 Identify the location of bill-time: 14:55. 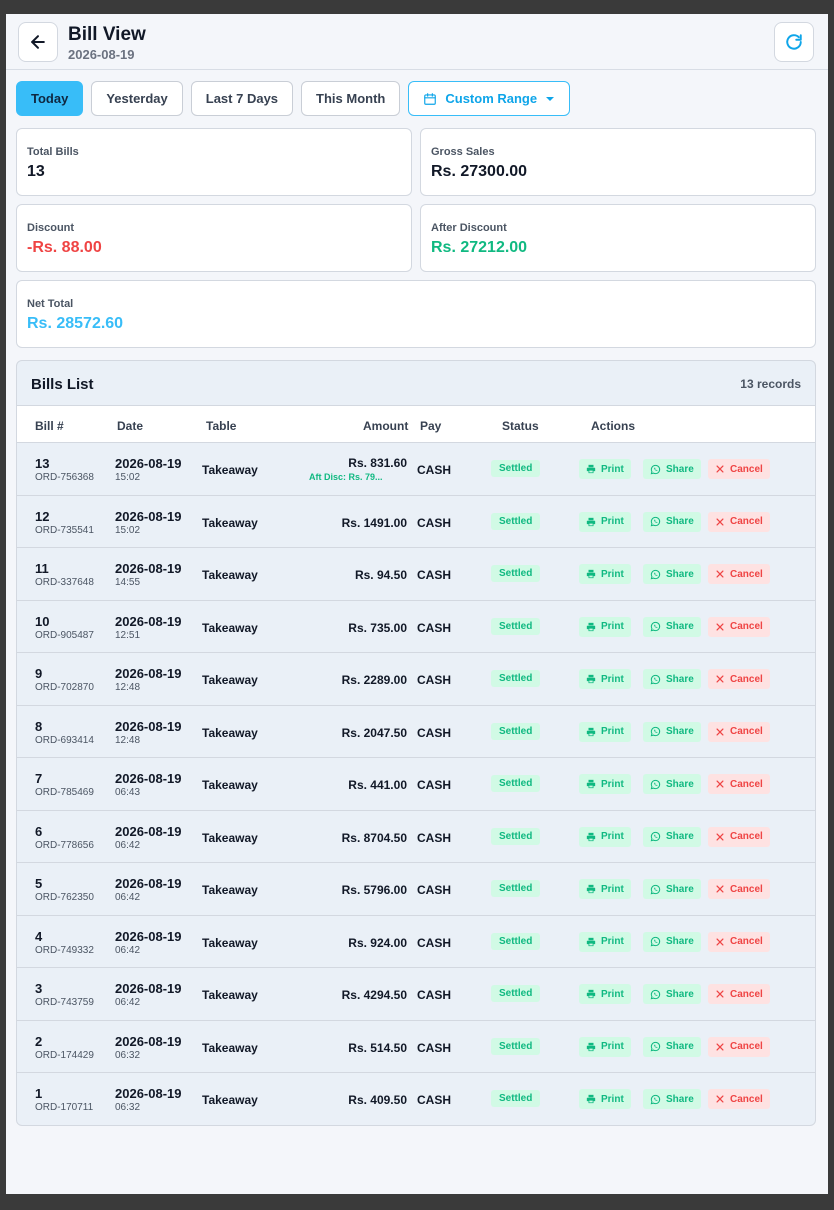
(128, 582).